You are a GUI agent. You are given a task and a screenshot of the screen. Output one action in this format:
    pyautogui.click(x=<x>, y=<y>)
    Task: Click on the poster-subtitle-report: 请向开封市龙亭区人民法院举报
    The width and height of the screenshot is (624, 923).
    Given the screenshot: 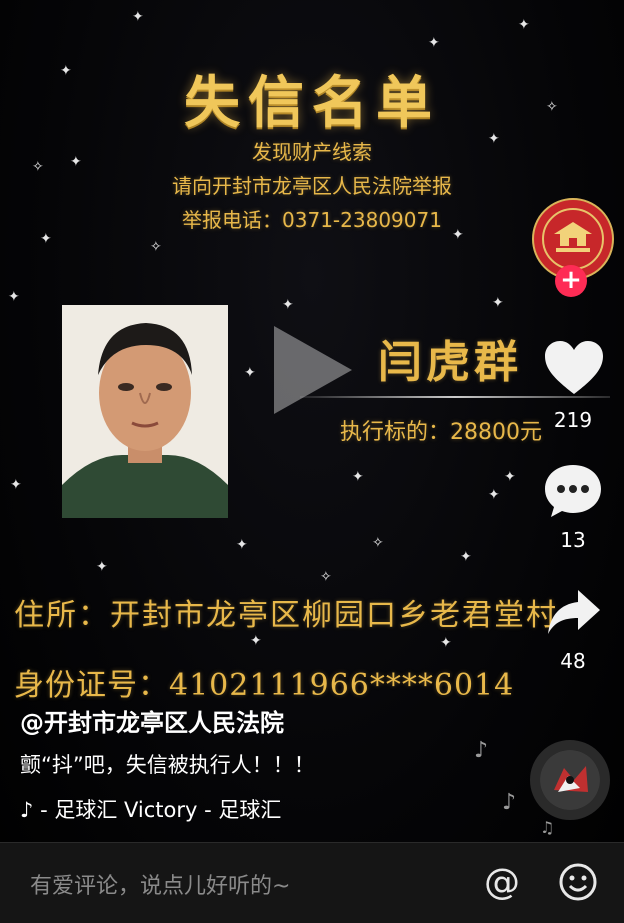 What is the action you would take?
    pyautogui.click(x=312, y=186)
    